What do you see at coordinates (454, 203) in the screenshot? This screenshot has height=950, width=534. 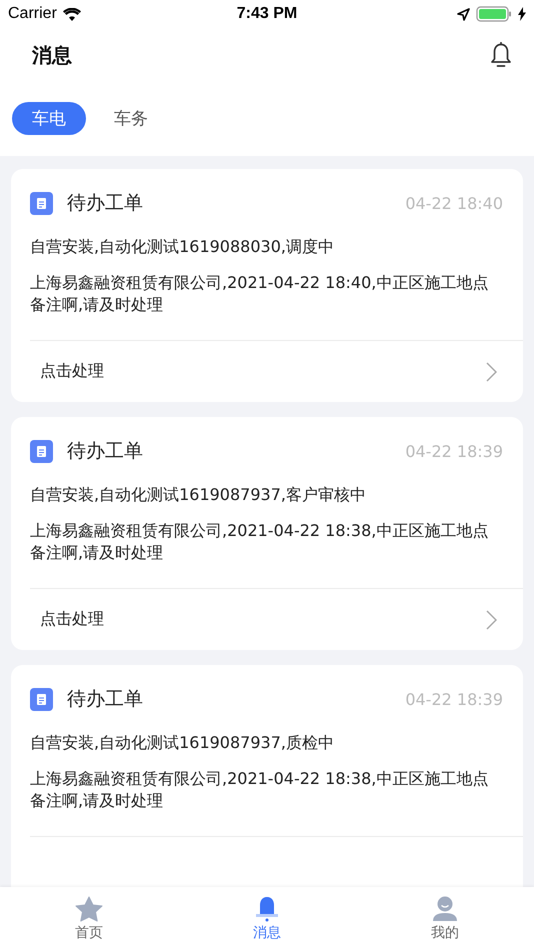 I see `message-time: 04-22 18:40` at bounding box center [454, 203].